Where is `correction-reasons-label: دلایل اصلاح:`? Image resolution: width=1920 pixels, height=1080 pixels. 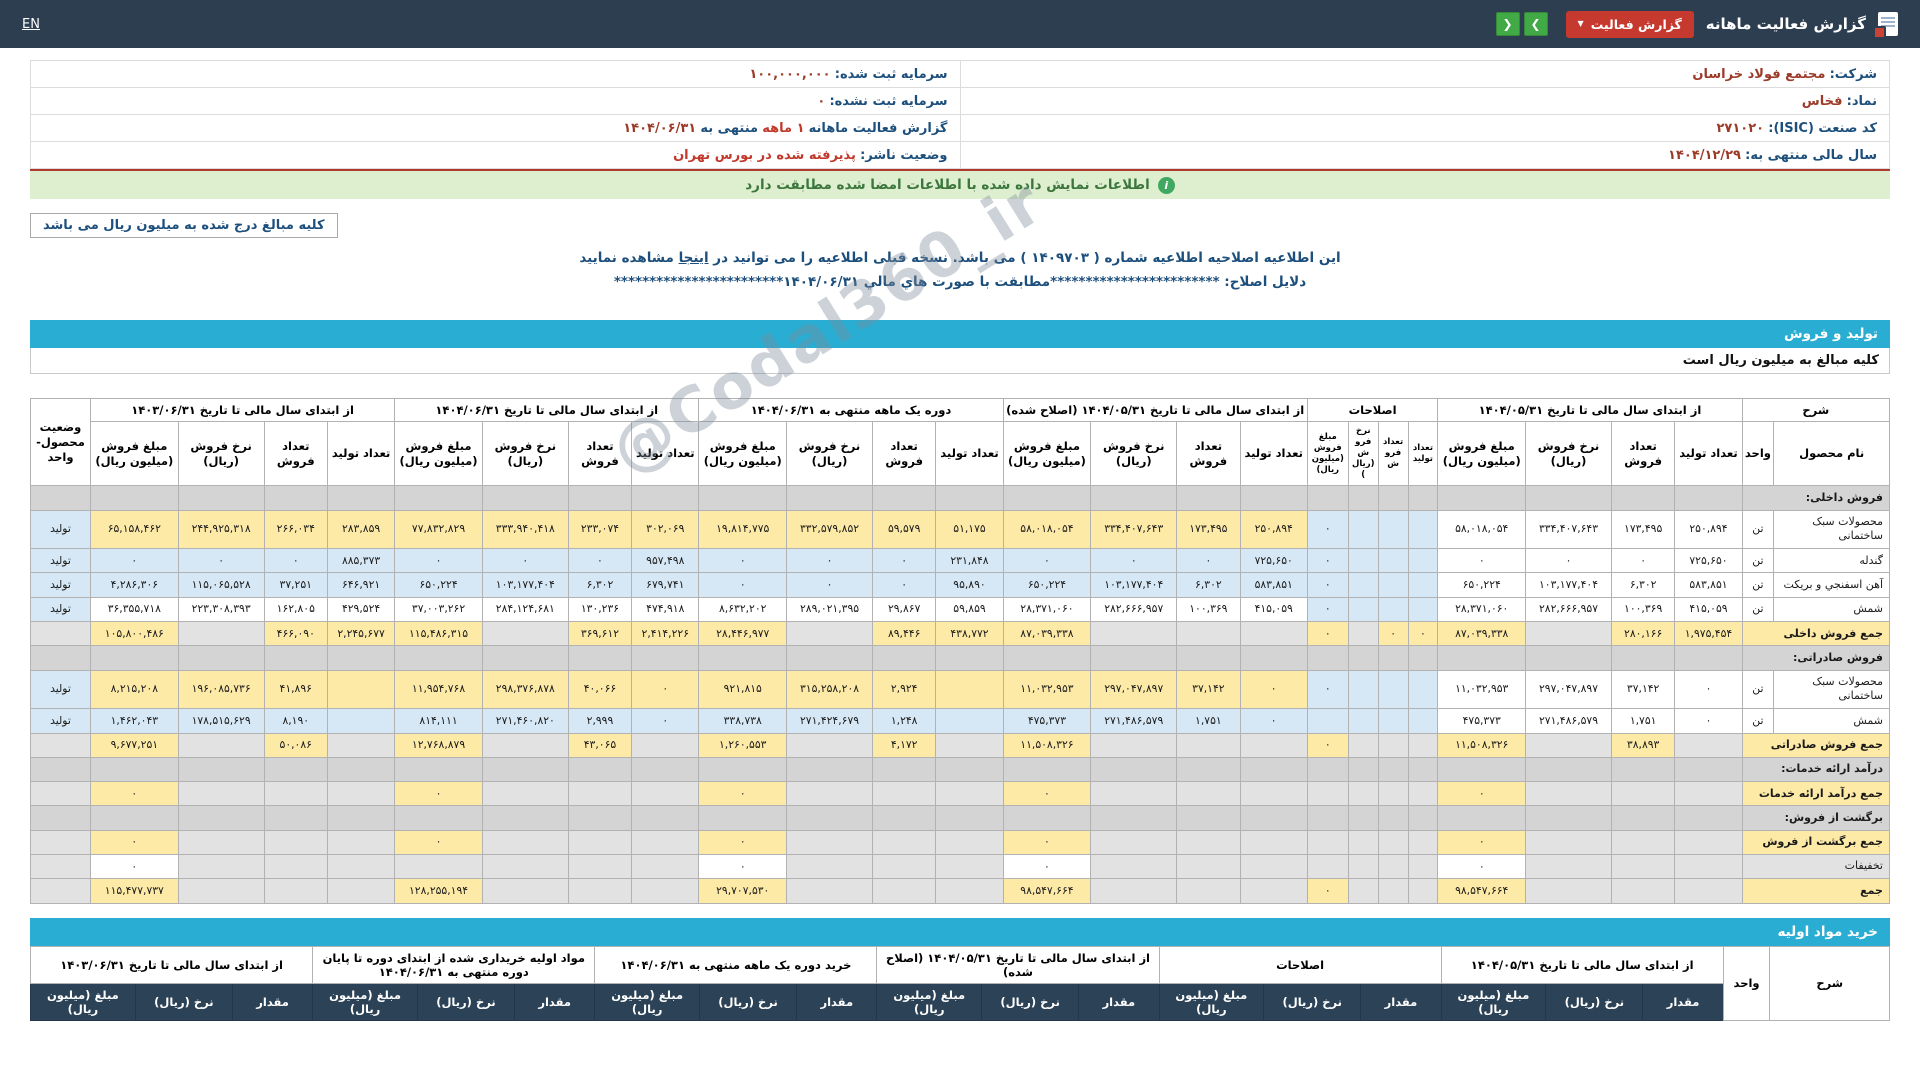
correction-reasons-label: دلایل اصلاح: is located at coordinates (1265, 282).